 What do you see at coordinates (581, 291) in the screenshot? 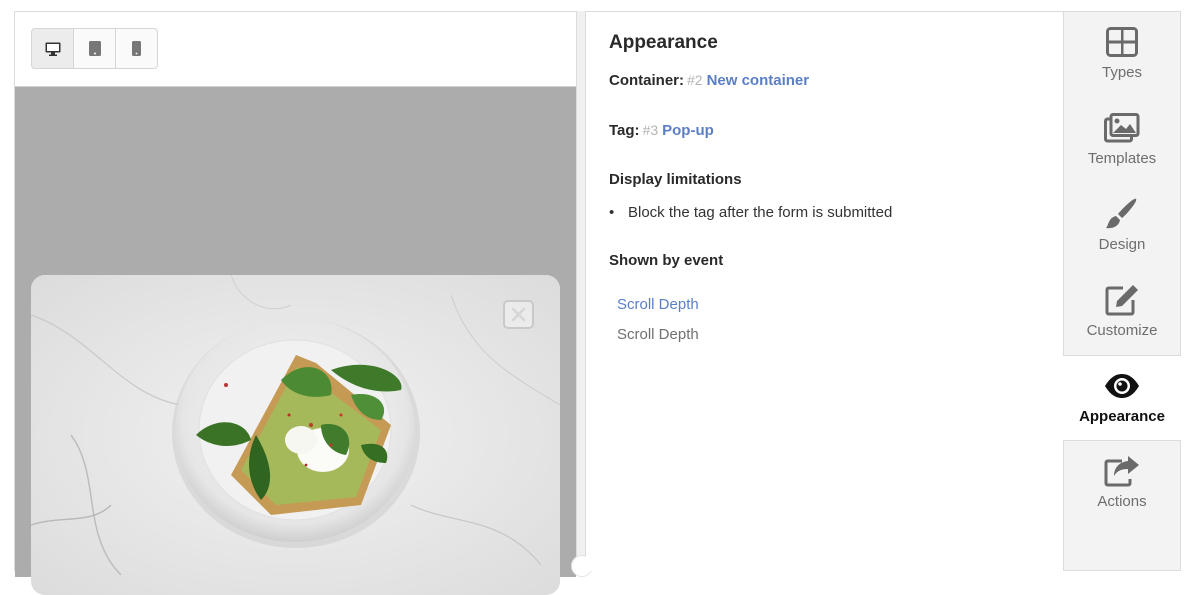
I see `pane-splitter` at bounding box center [581, 291].